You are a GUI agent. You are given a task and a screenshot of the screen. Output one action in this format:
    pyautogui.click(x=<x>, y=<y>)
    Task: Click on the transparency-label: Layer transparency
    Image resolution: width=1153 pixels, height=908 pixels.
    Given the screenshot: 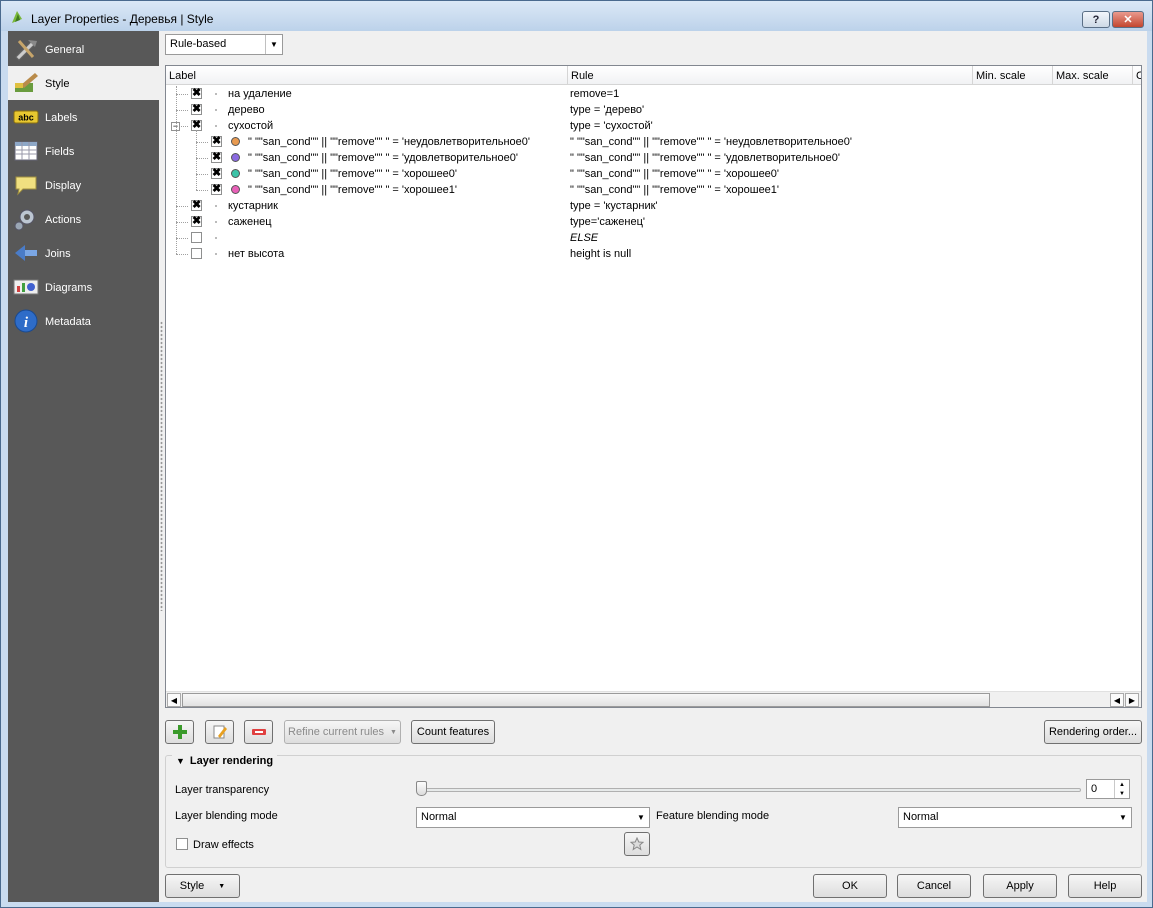 What is the action you would take?
    pyautogui.click(x=222, y=790)
    